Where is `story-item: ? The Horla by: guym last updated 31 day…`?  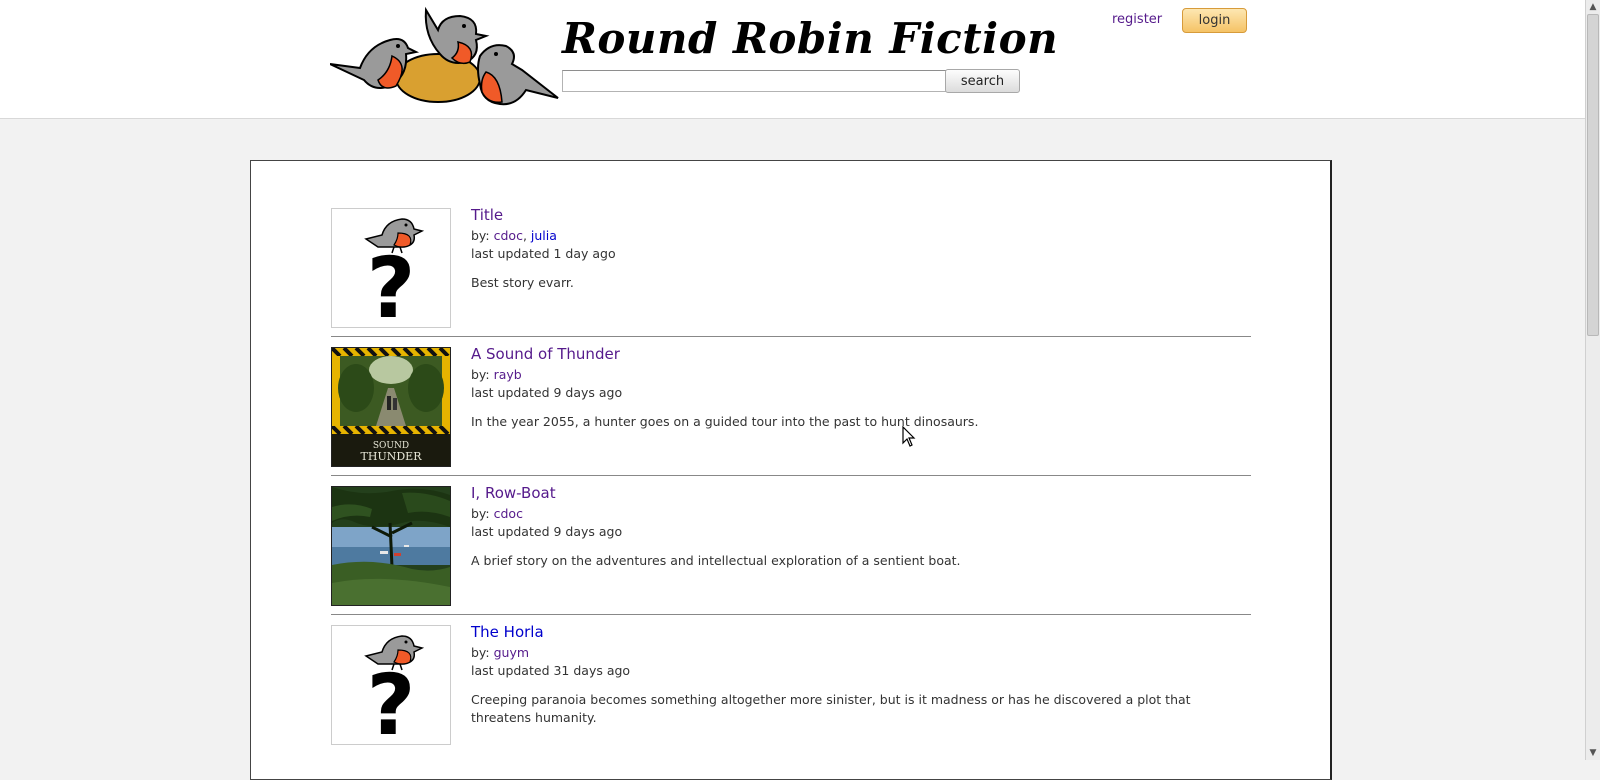
story-item: ? The Horla by: guym last updated 31 day… is located at coordinates (791, 694).